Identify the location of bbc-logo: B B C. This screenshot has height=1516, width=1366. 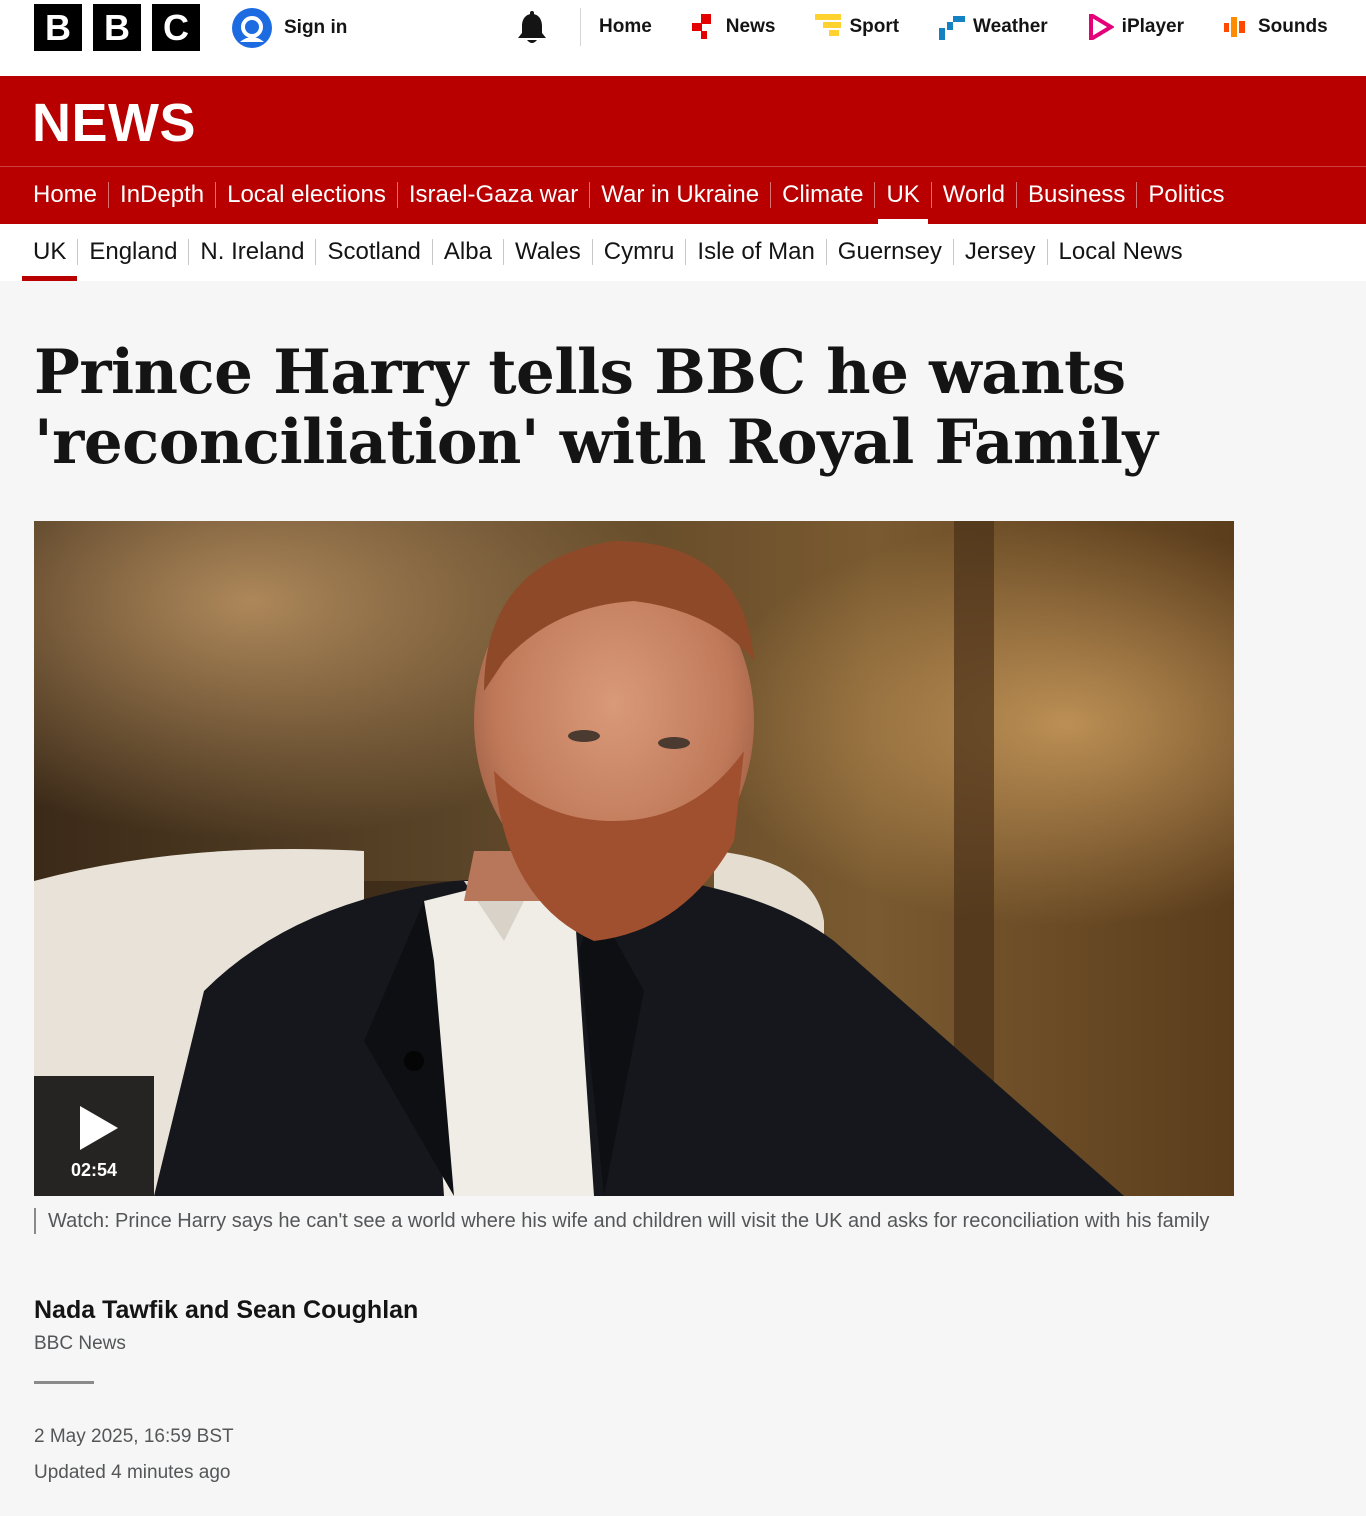
(117, 27).